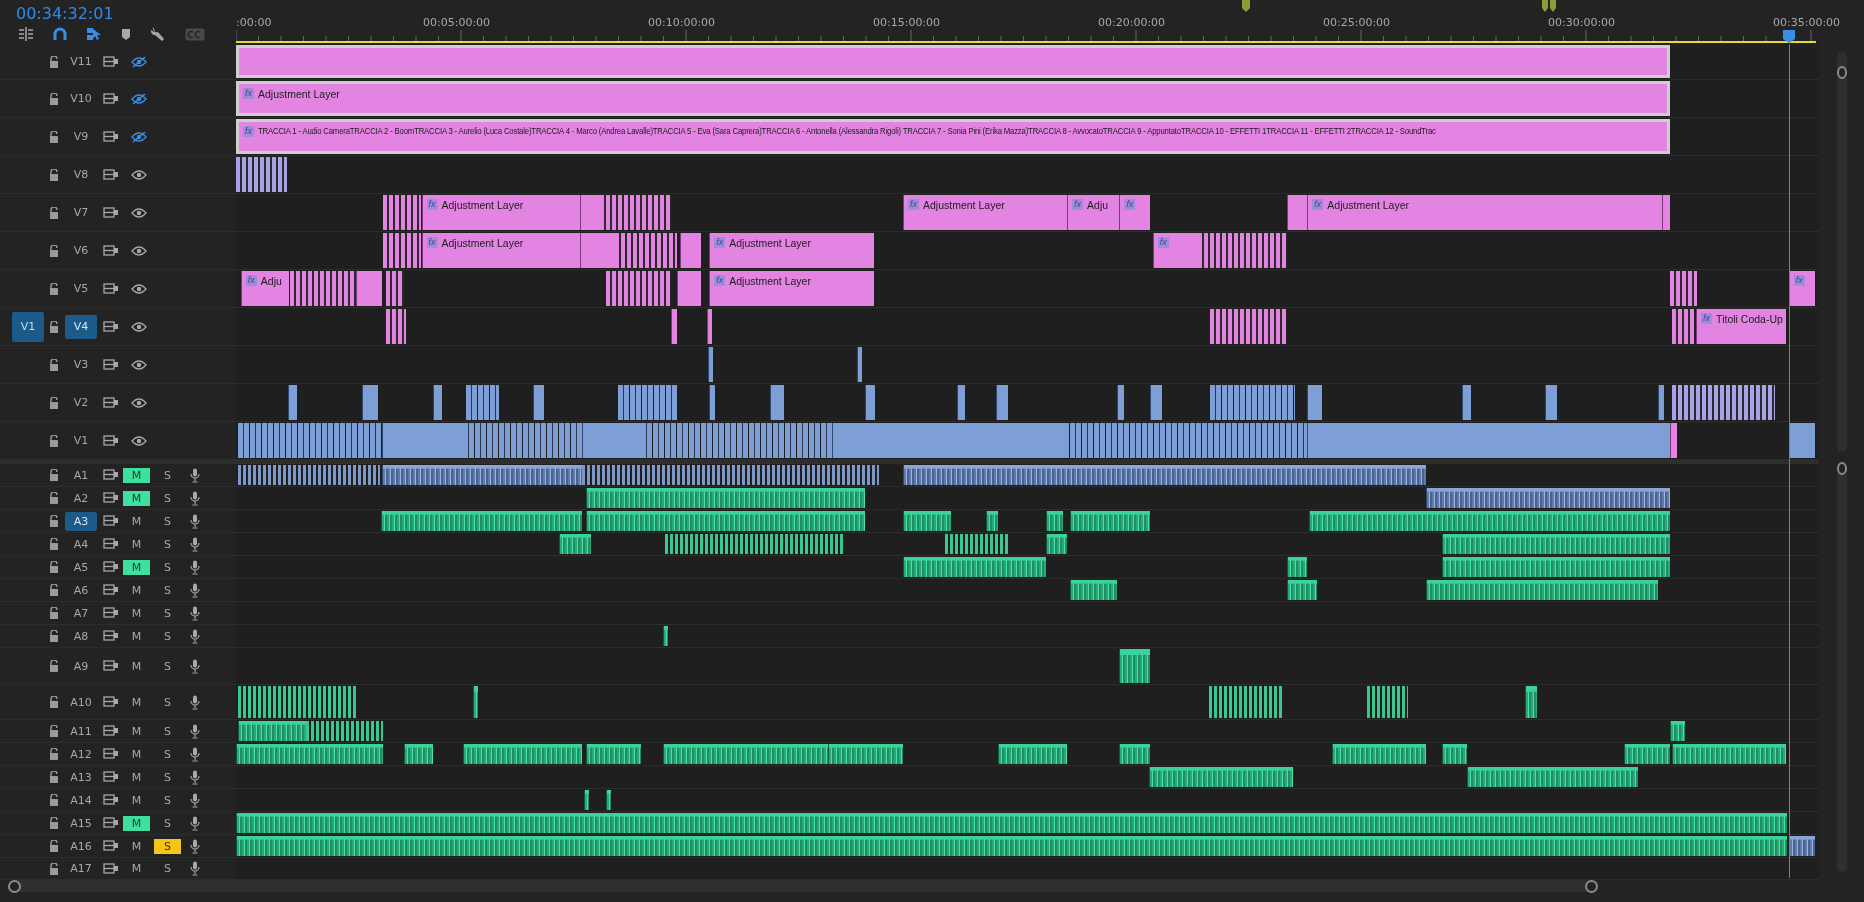 The width and height of the screenshot is (1864, 902). What do you see at coordinates (139, 61) in the screenshot?
I see `eye-hidden-icon` at bounding box center [139, 61].